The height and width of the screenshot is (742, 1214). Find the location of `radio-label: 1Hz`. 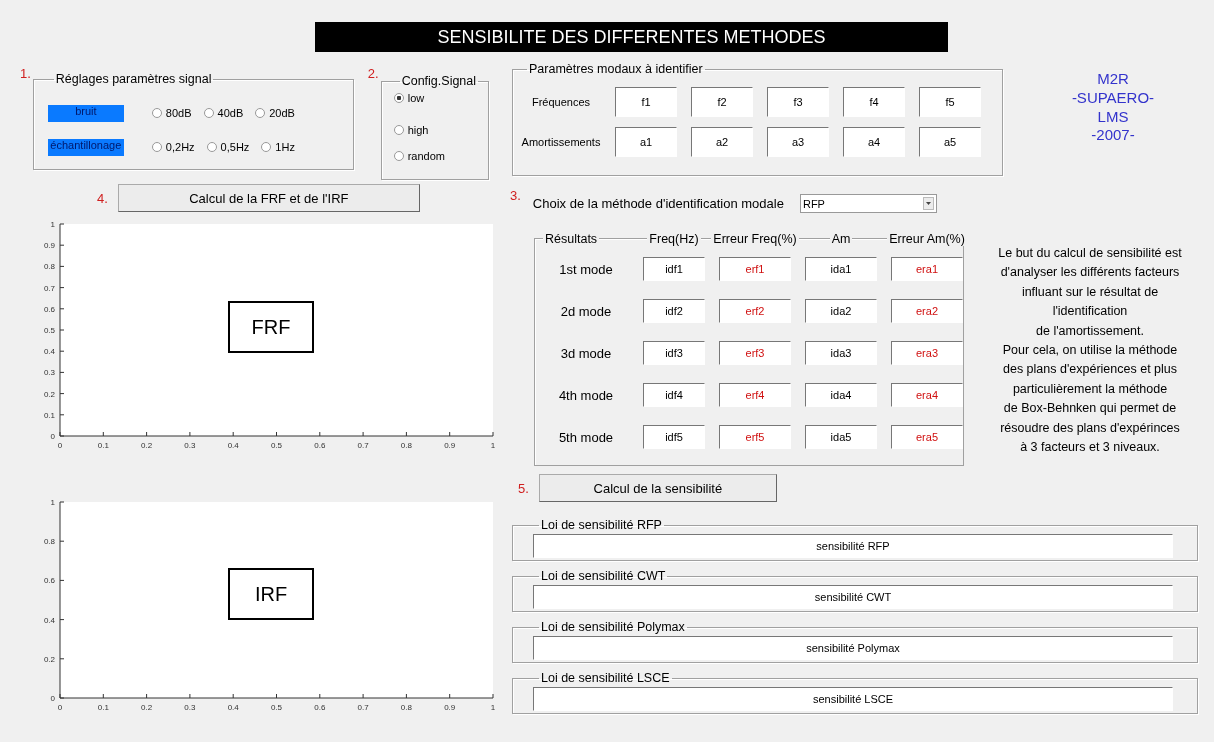

radio-label: 1Hz is located at coordinates (285, 147).